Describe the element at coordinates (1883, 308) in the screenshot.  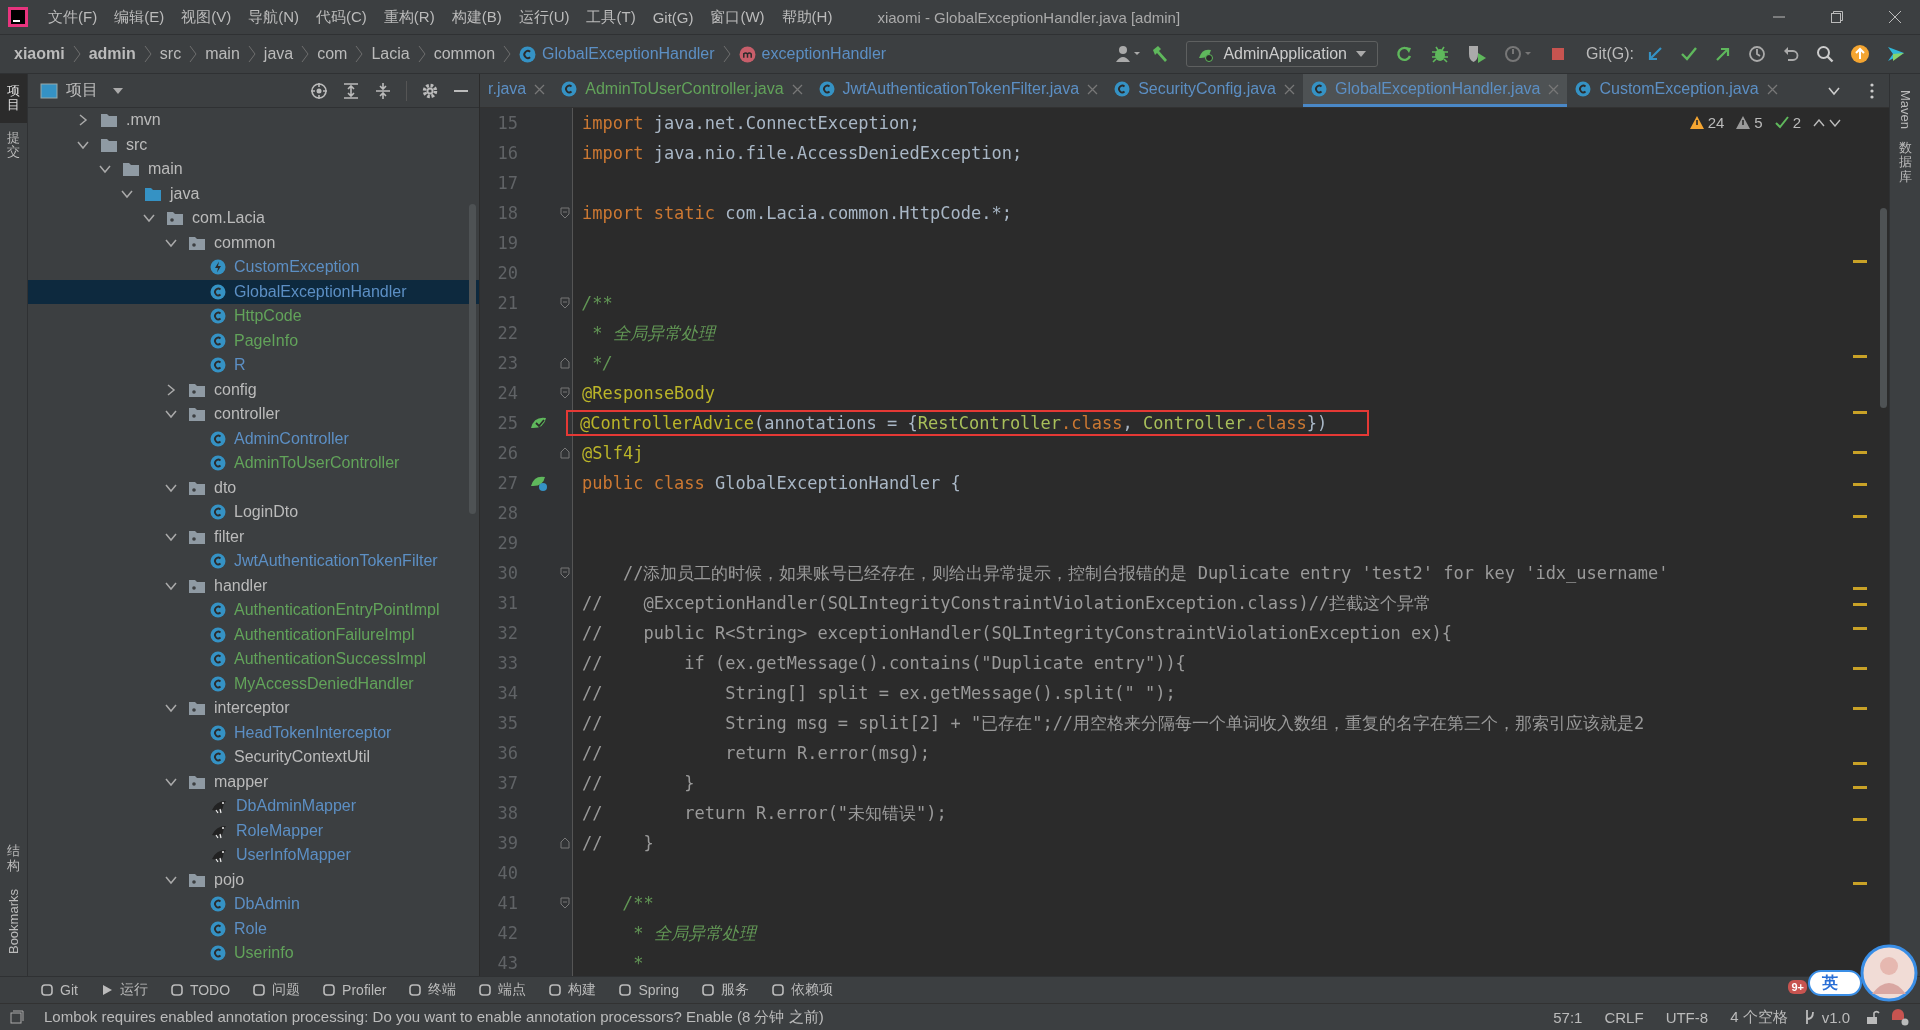
I see `scrollbar` at that location.